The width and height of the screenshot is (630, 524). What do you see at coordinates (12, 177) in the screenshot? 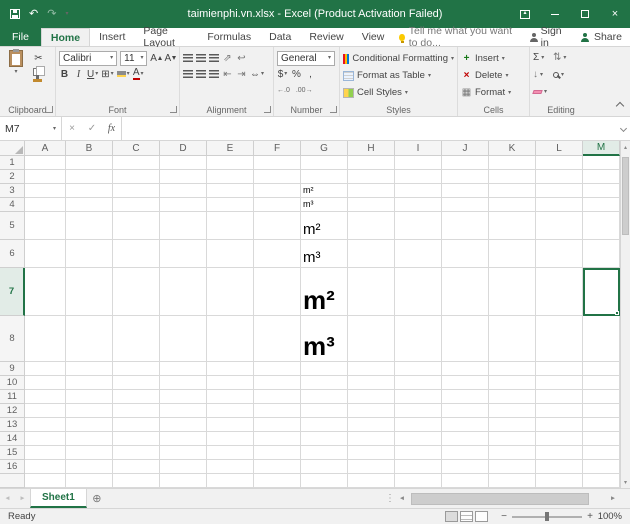
I see `row-header-2: 2` at bounding box center [12, 177].